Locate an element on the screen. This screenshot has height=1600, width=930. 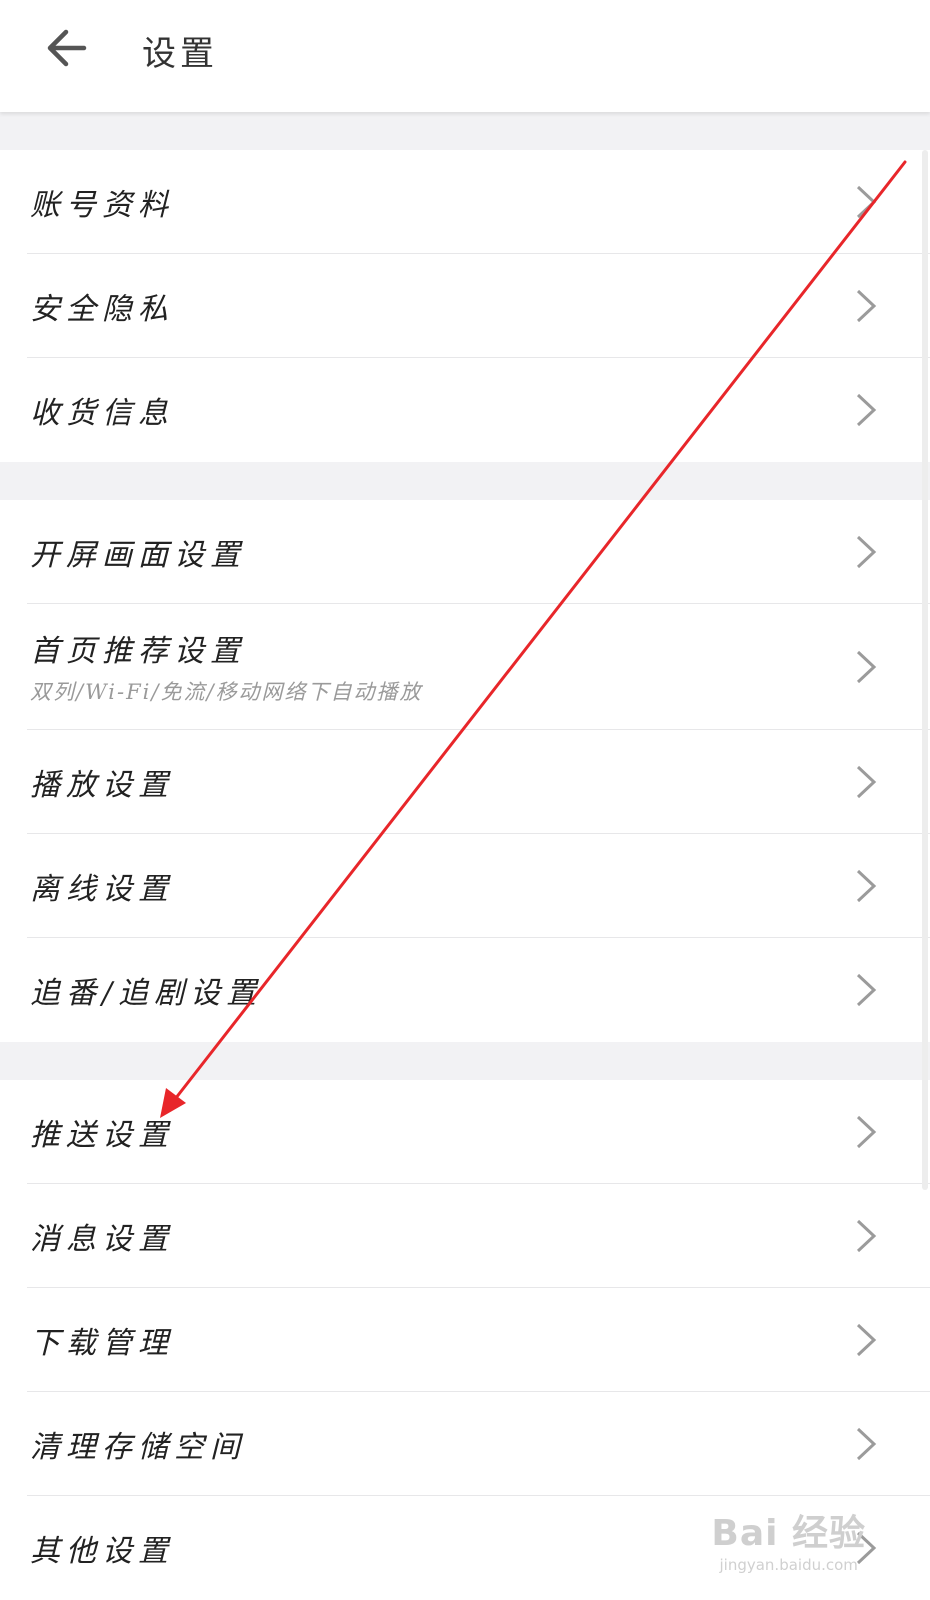
watermark: Bai 经验 jingyan.baidu.com is located at coordinates (788, 1539).